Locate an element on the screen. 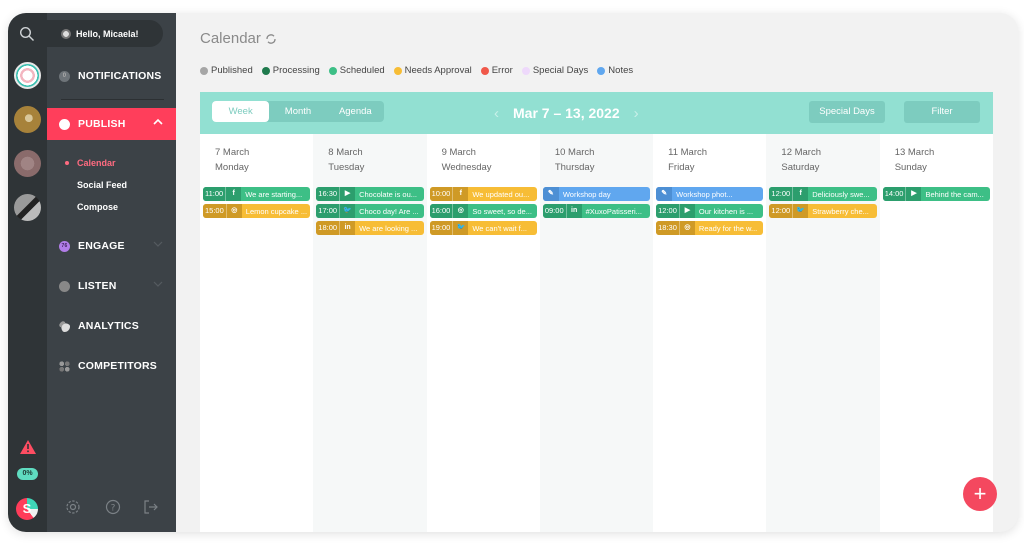 The width and height of the screenshot is (1024, 544). event-time: 16:30 is located at coordinates (328, 194).